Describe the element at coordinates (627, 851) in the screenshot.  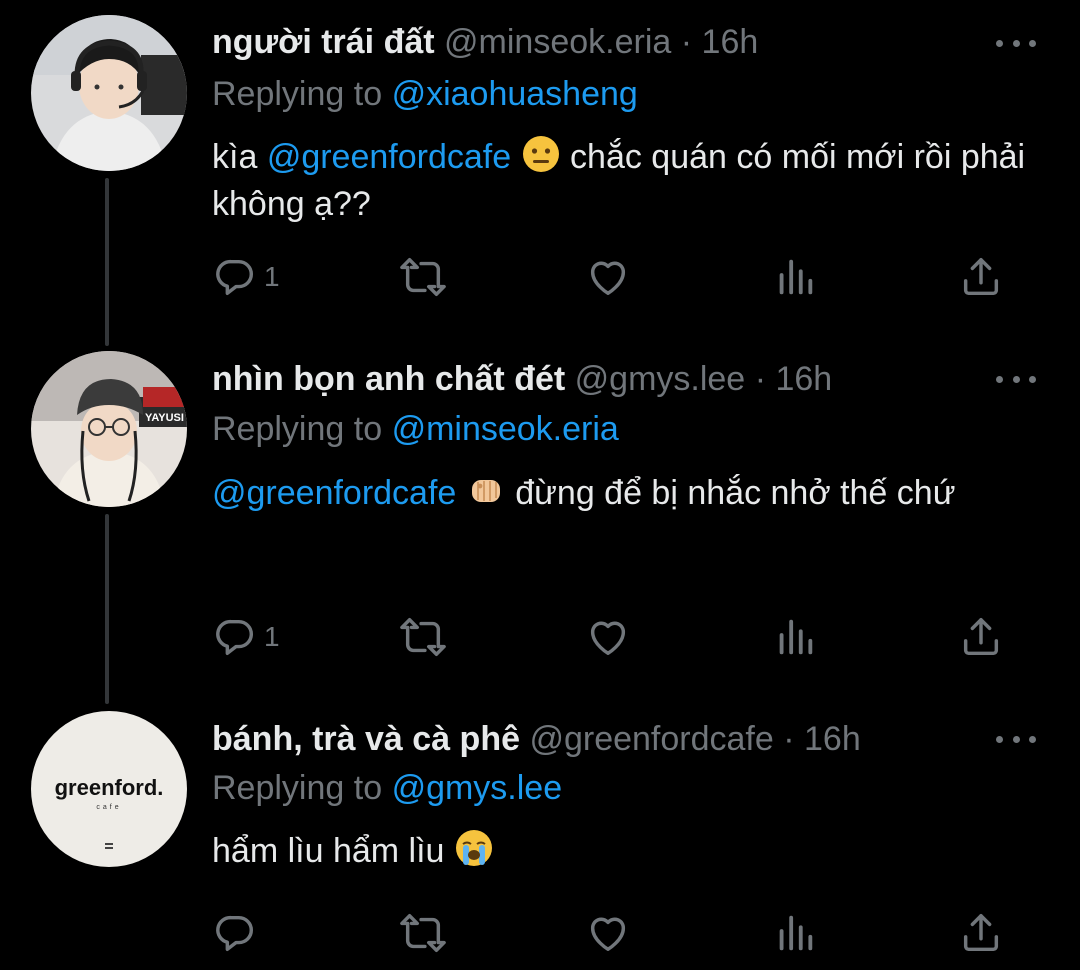
I see `tweet-text: hẩm lìu hẩm lìu` at that location.